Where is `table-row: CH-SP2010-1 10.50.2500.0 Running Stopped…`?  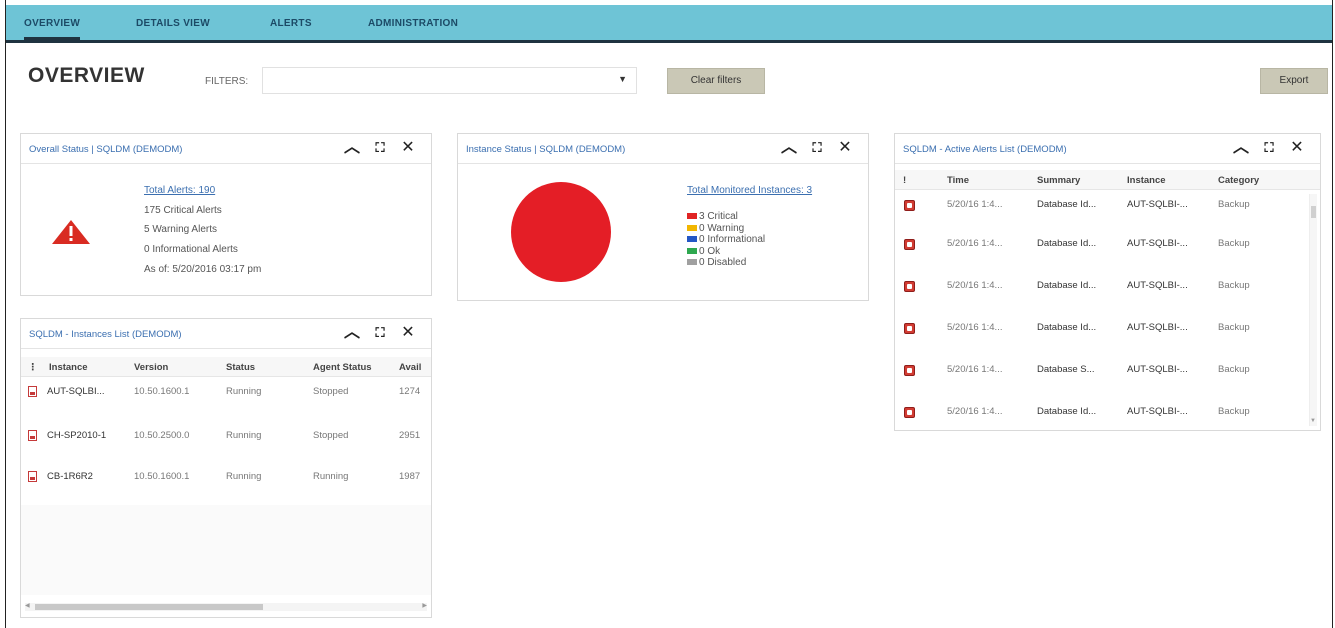
table-row: CH-SP2010-1 10.50.2500.0 Running Stopped… is located at coordinates (226, 438).